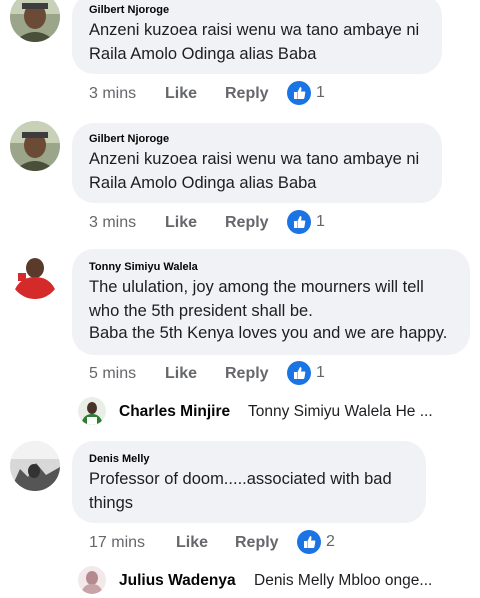  Describe the element at coordinates (174, 412) in the screenshot. I see `reply-author: Charles Minjire` at that location.